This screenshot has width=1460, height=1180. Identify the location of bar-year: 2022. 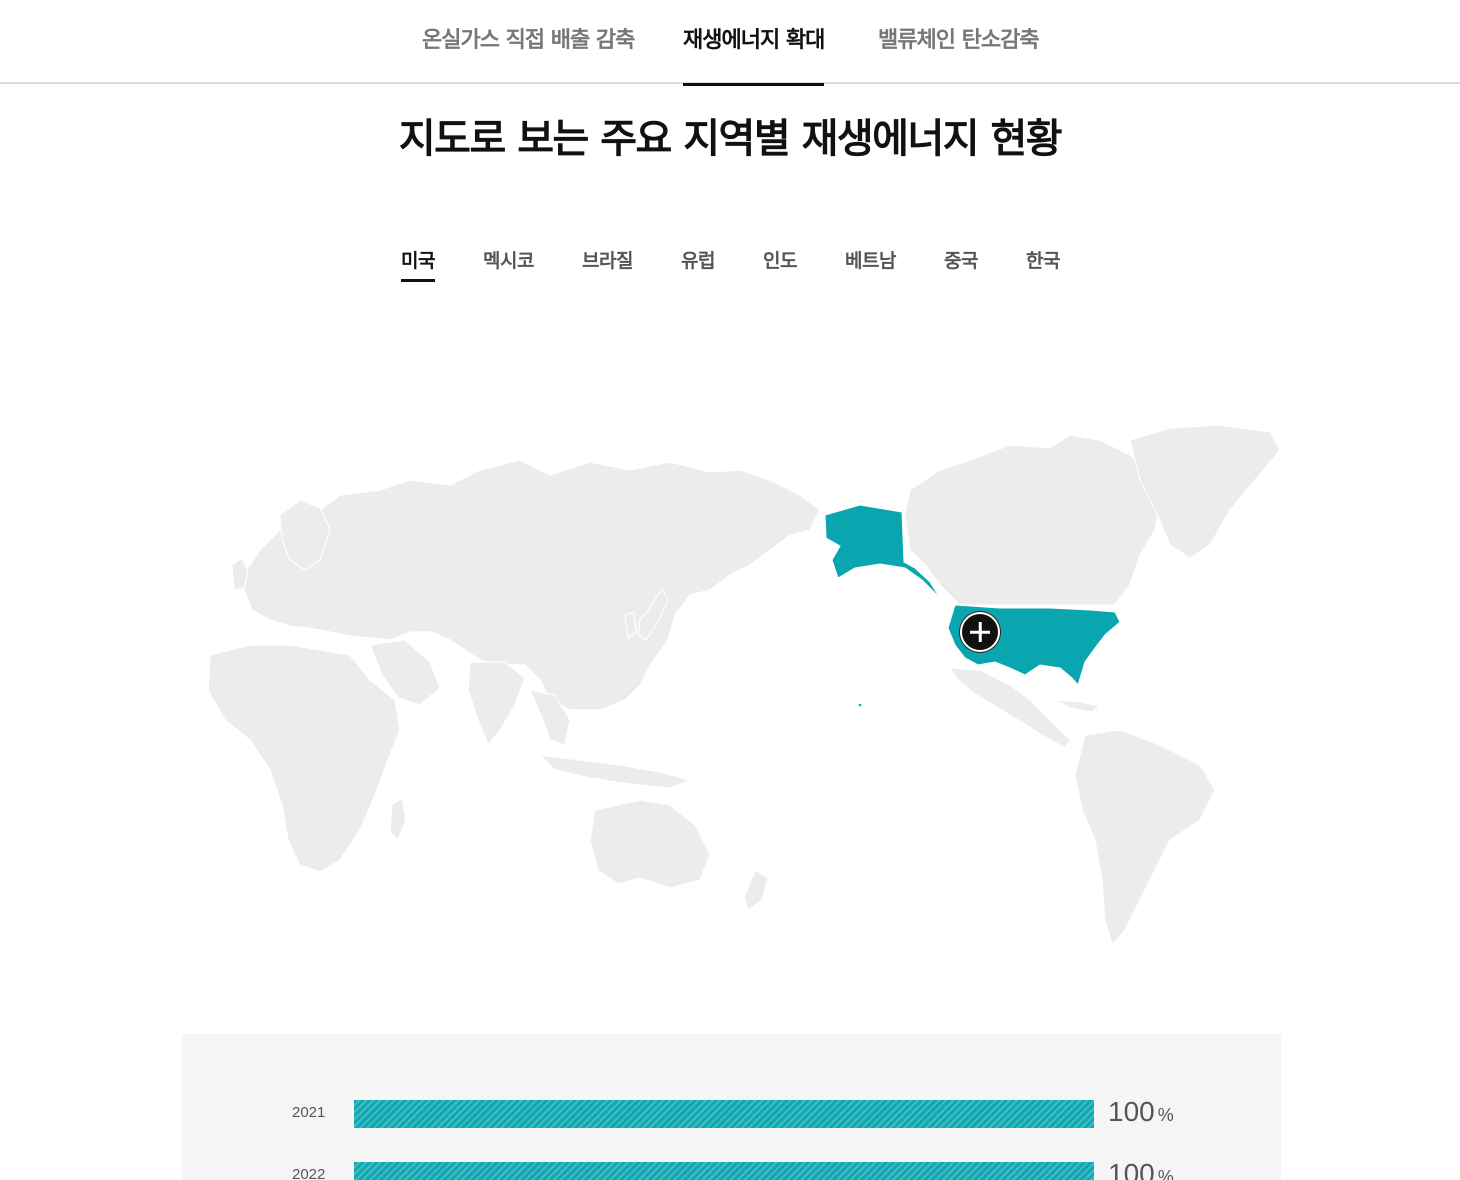
(309, 1173).